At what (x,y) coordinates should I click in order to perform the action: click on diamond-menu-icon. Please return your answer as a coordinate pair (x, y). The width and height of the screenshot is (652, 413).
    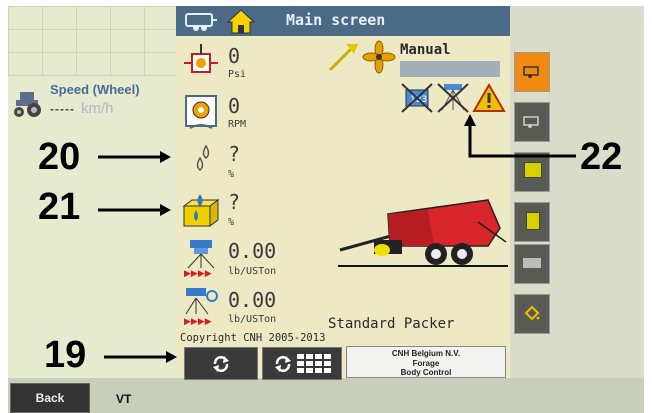
    Looking at the image, I should click on (532, 313).